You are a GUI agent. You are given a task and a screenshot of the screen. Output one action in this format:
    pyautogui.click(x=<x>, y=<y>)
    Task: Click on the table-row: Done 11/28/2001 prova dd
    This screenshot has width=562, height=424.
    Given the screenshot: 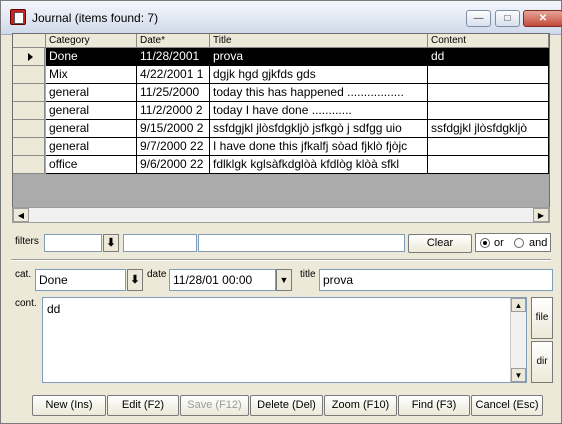 What is the action you would take?
    pyautogui.click(x=281, y=57)
    